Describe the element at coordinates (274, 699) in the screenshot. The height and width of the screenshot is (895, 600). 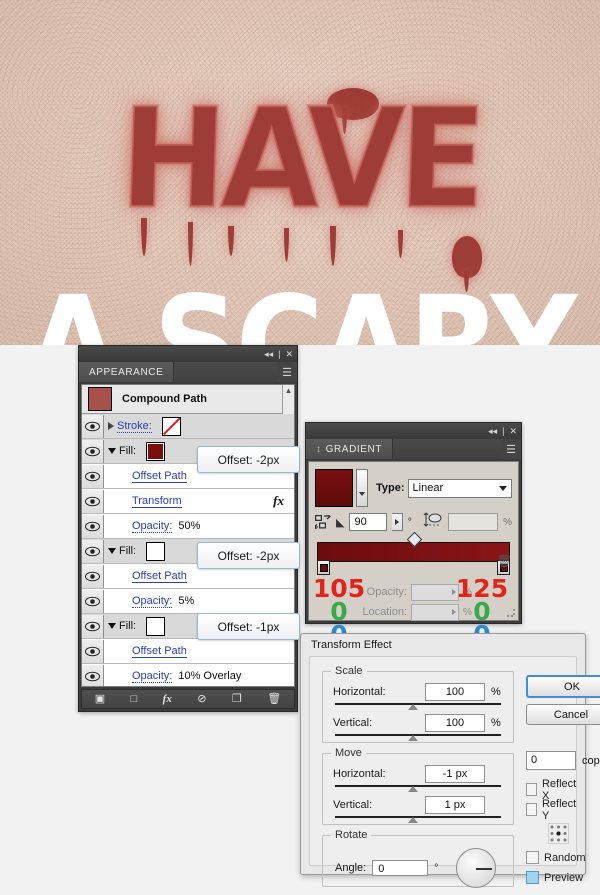
I see `delete-item-icon: 🗑` at that location.